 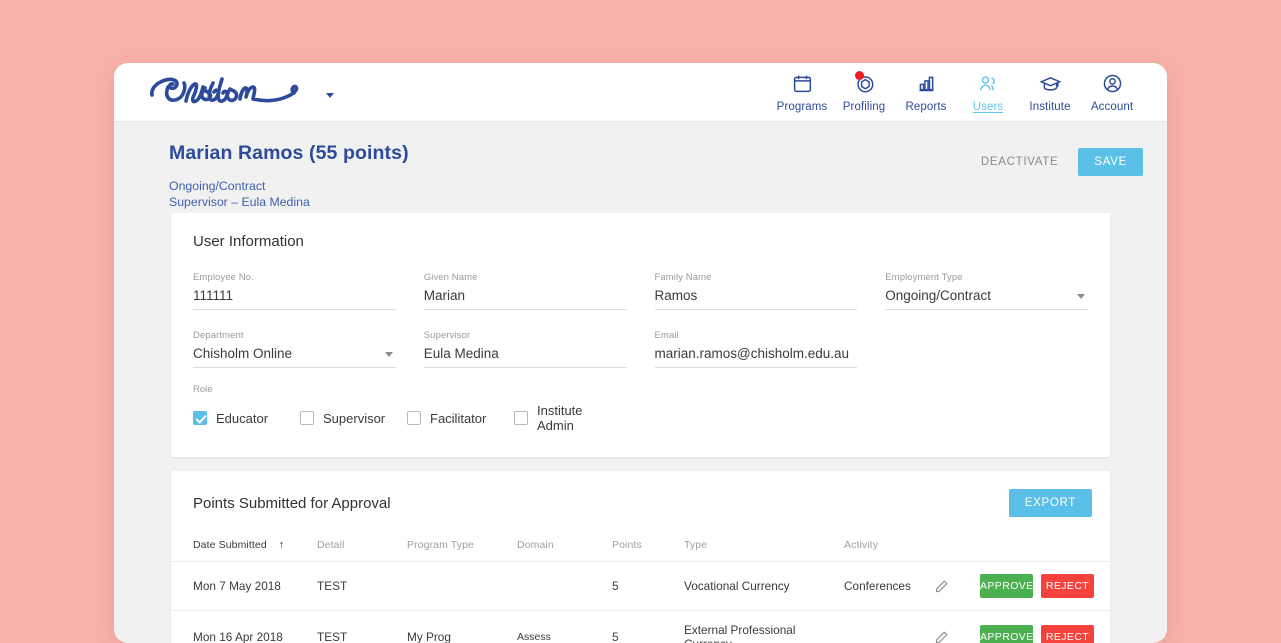 I want to click on checkbox-institute-admin: Institute Admin, so click(x=567, y=418).